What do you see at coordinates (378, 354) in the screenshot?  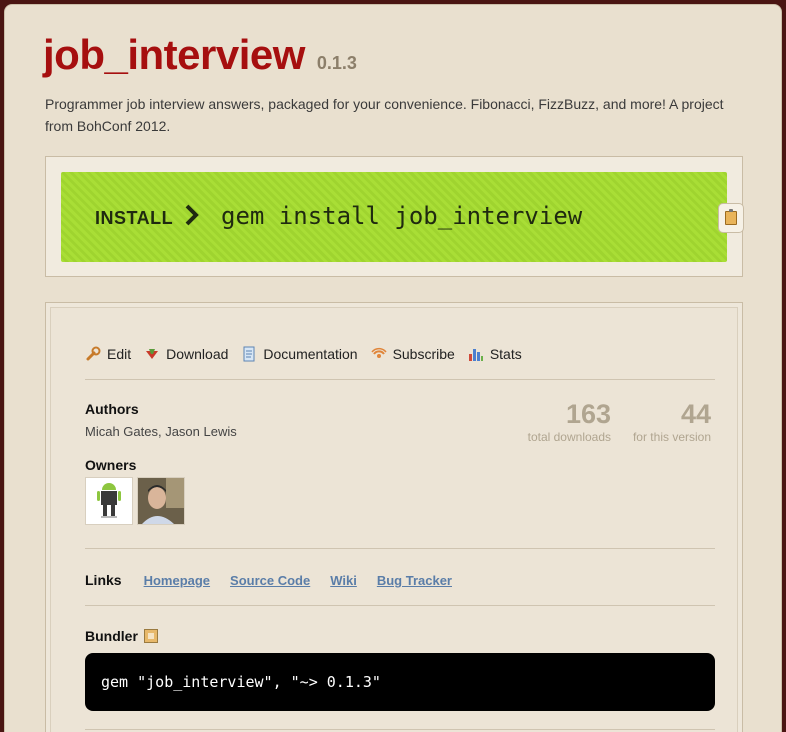 I see `rss-icon` at bounding box center [378, 354].